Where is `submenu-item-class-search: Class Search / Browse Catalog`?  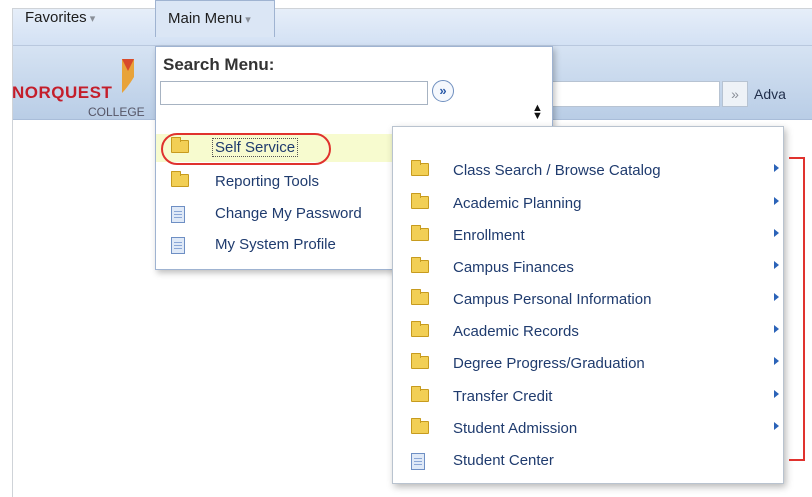
submenu-item-class-search: Class Search / Browse Catalog is located at coordinates (588, 171).